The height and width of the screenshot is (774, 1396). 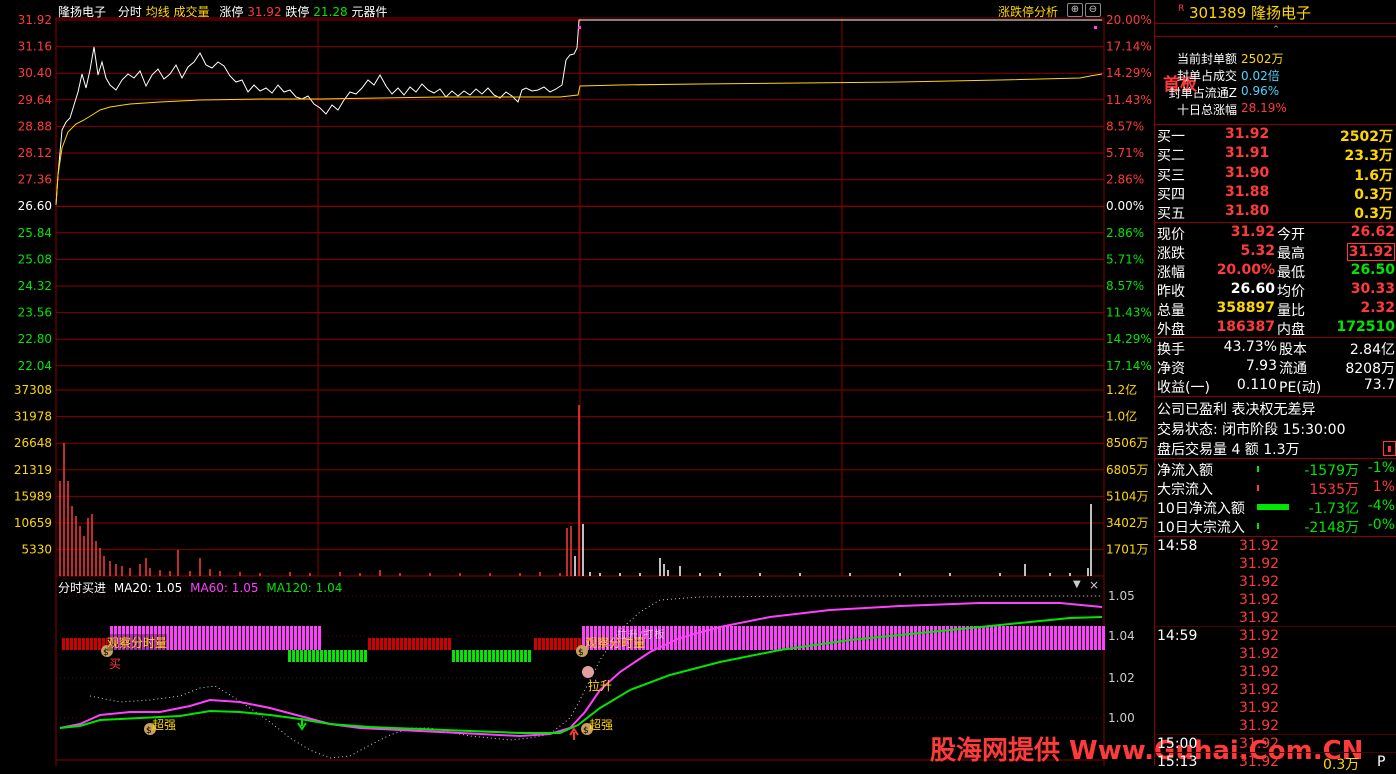 What do you see at coordinates (35, 153) in the screenshot?
I see `price-tick-label: 28.12` at bounding box center [35, 153].